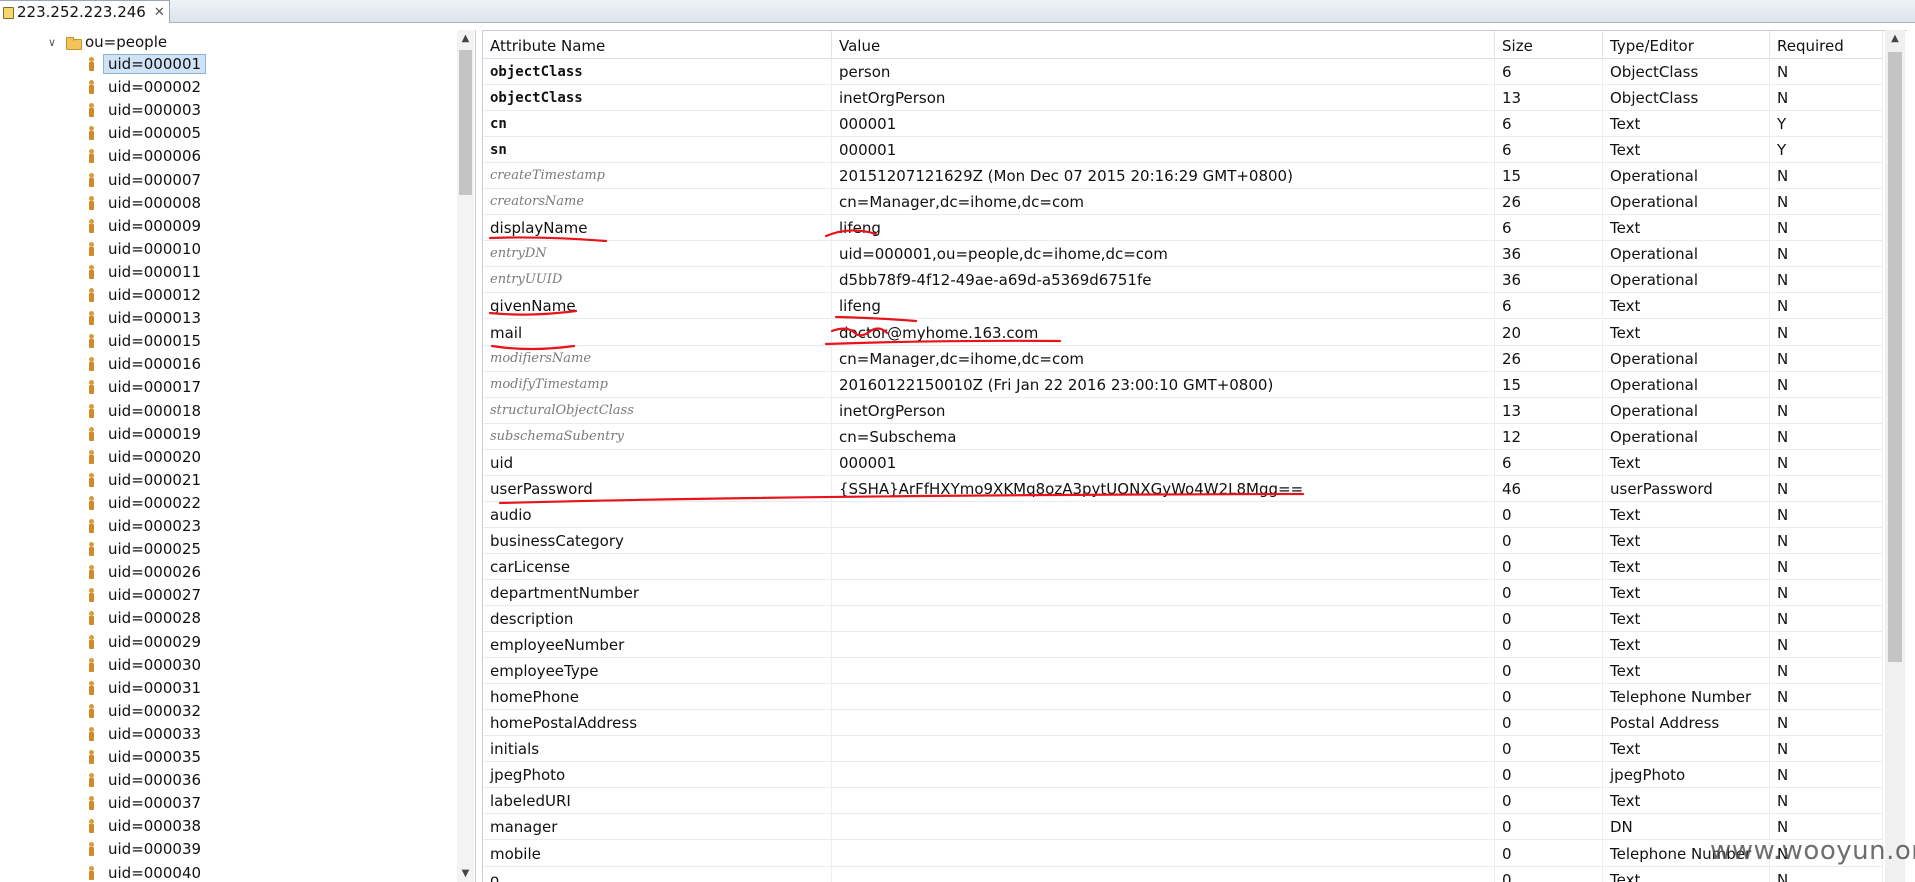 The width and height of the screenshot is (1915, 882). Describe the element at coordinates (1163, 280) in the screenshot. I see `attribute-value-cell: d5bb78f9-4f12-49ae-a69d-a5369d6751fe` at that location.